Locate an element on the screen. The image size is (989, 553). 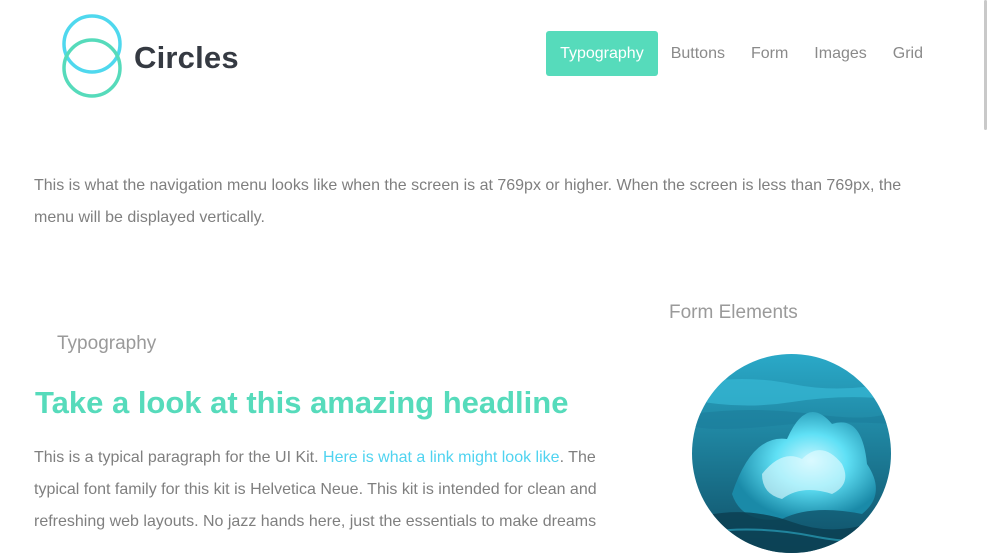
typography-section-title: Typography is located at coordinates (107, 343).